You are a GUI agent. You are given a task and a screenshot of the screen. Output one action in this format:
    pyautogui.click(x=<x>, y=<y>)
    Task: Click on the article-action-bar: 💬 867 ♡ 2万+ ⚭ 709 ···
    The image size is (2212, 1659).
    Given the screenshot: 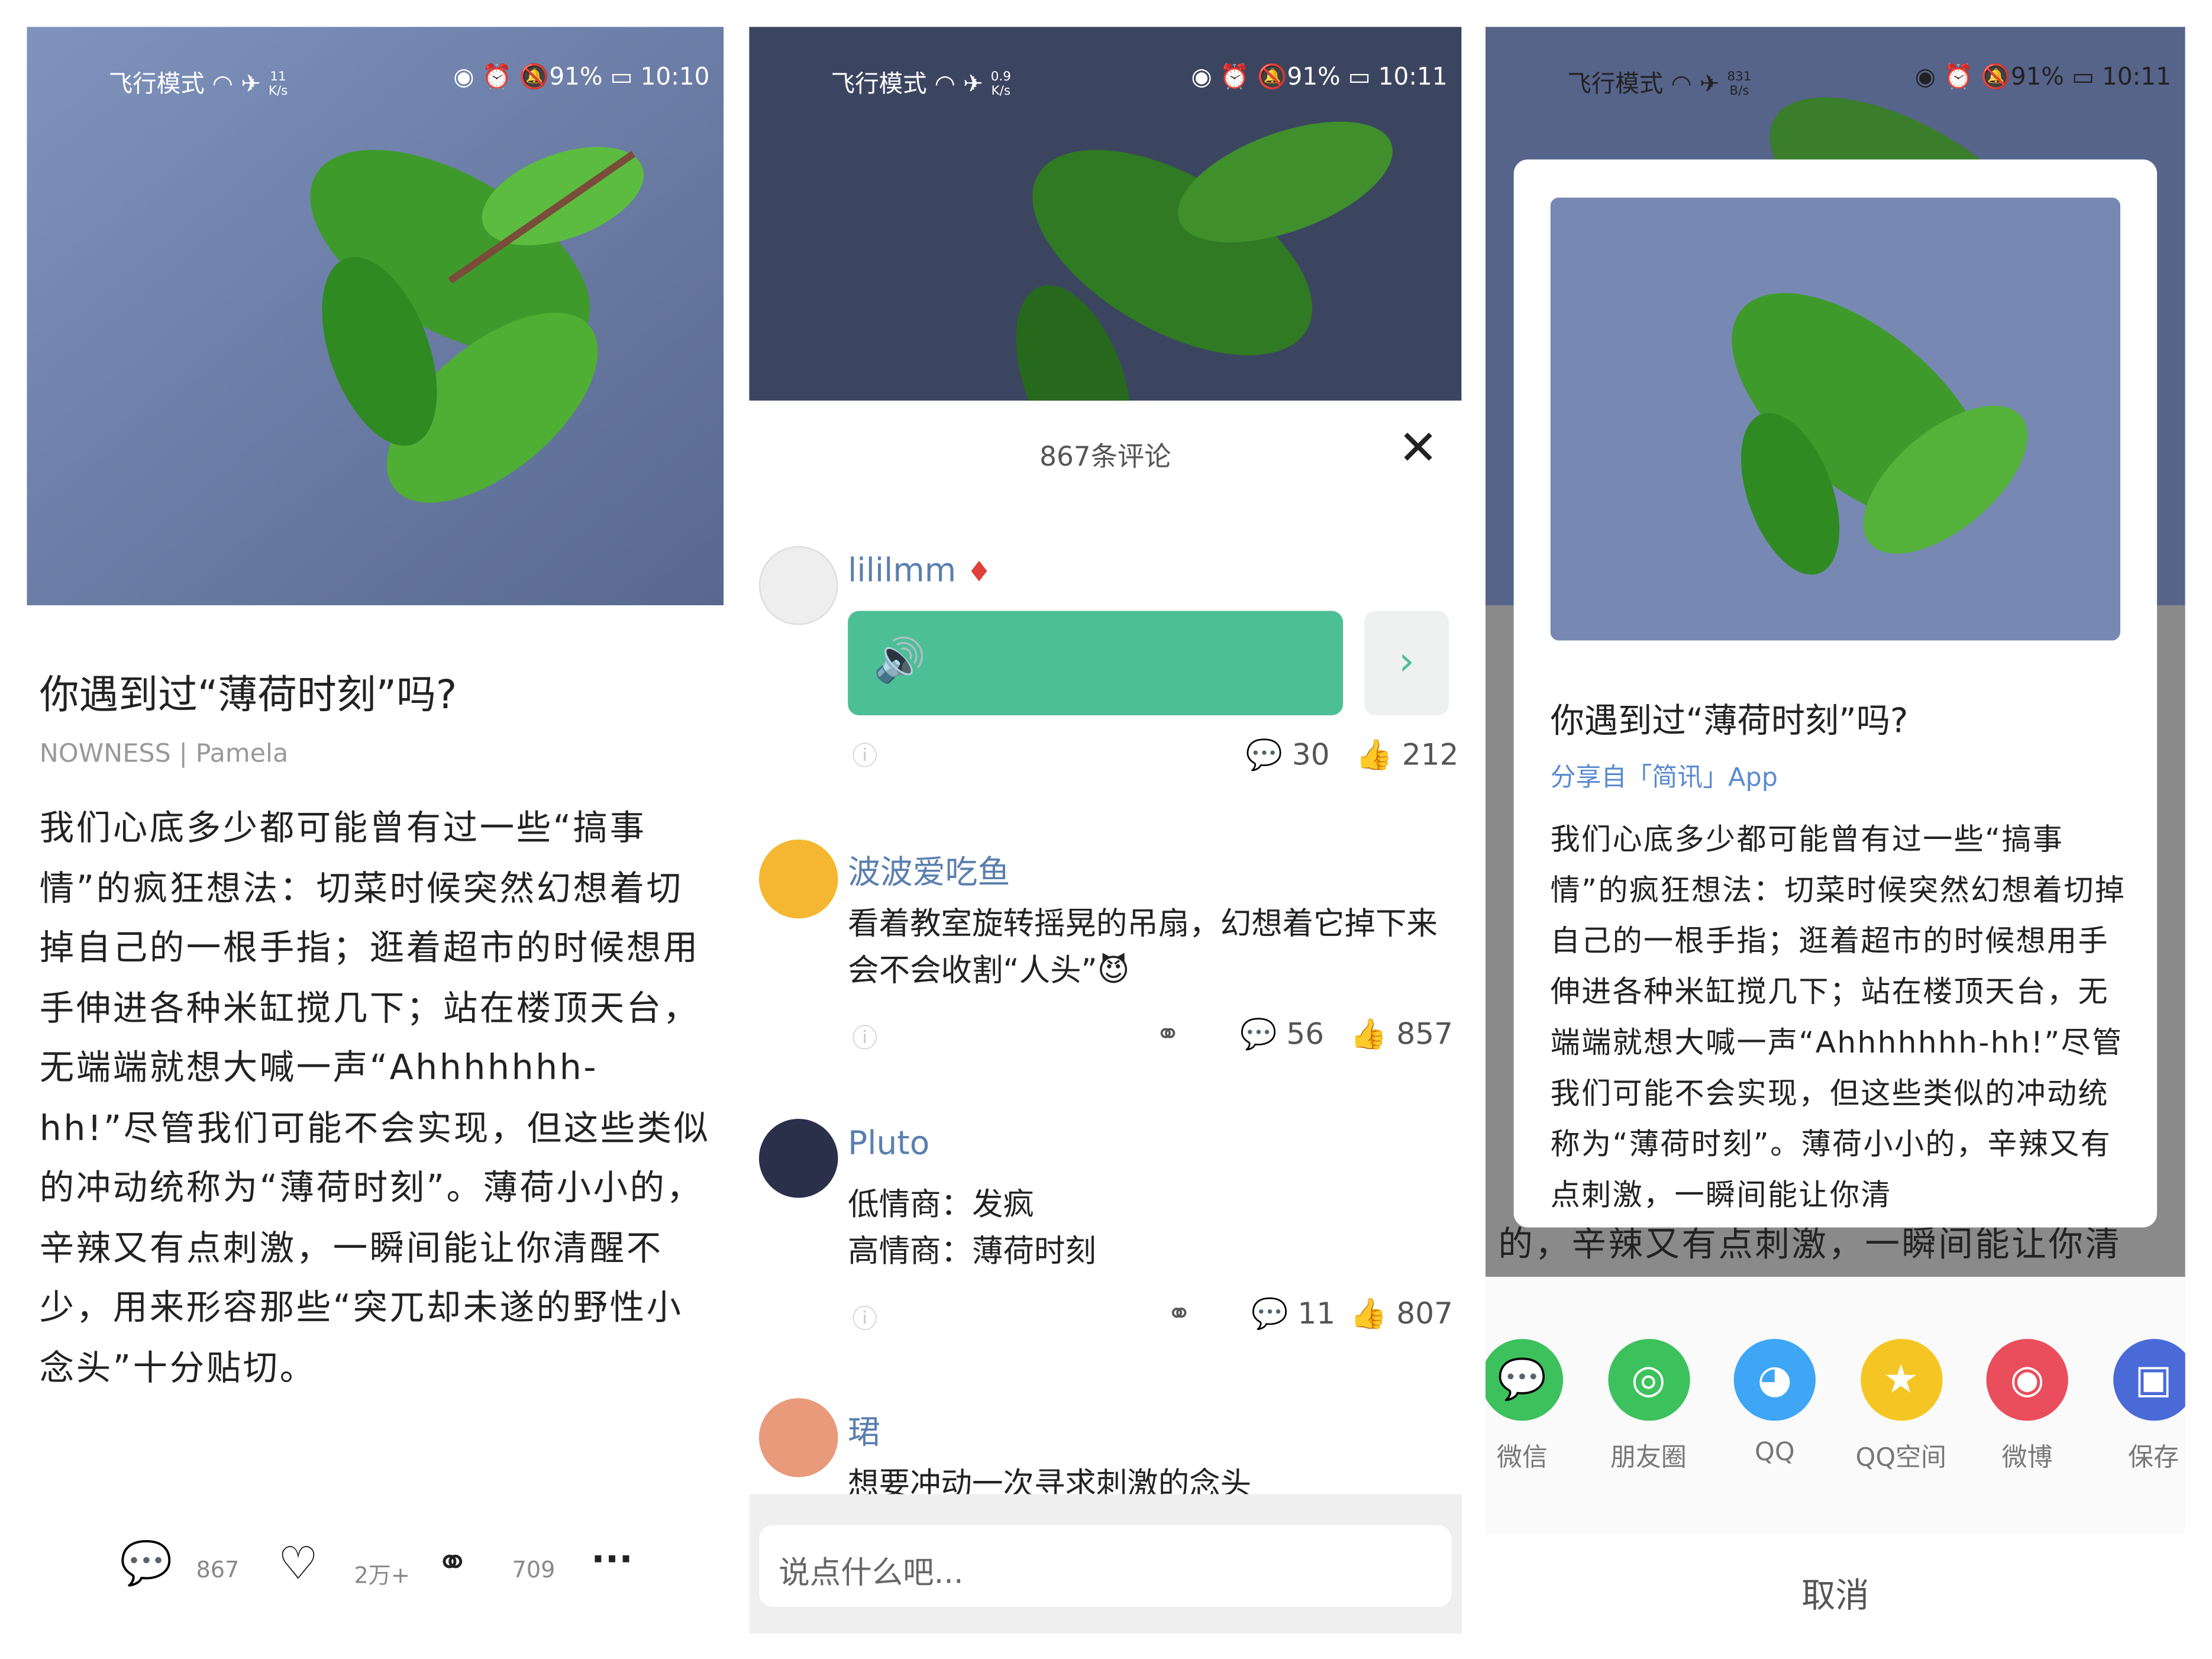 What is the action you would take?
    pyautogui.click(x=402, y=1566)
    